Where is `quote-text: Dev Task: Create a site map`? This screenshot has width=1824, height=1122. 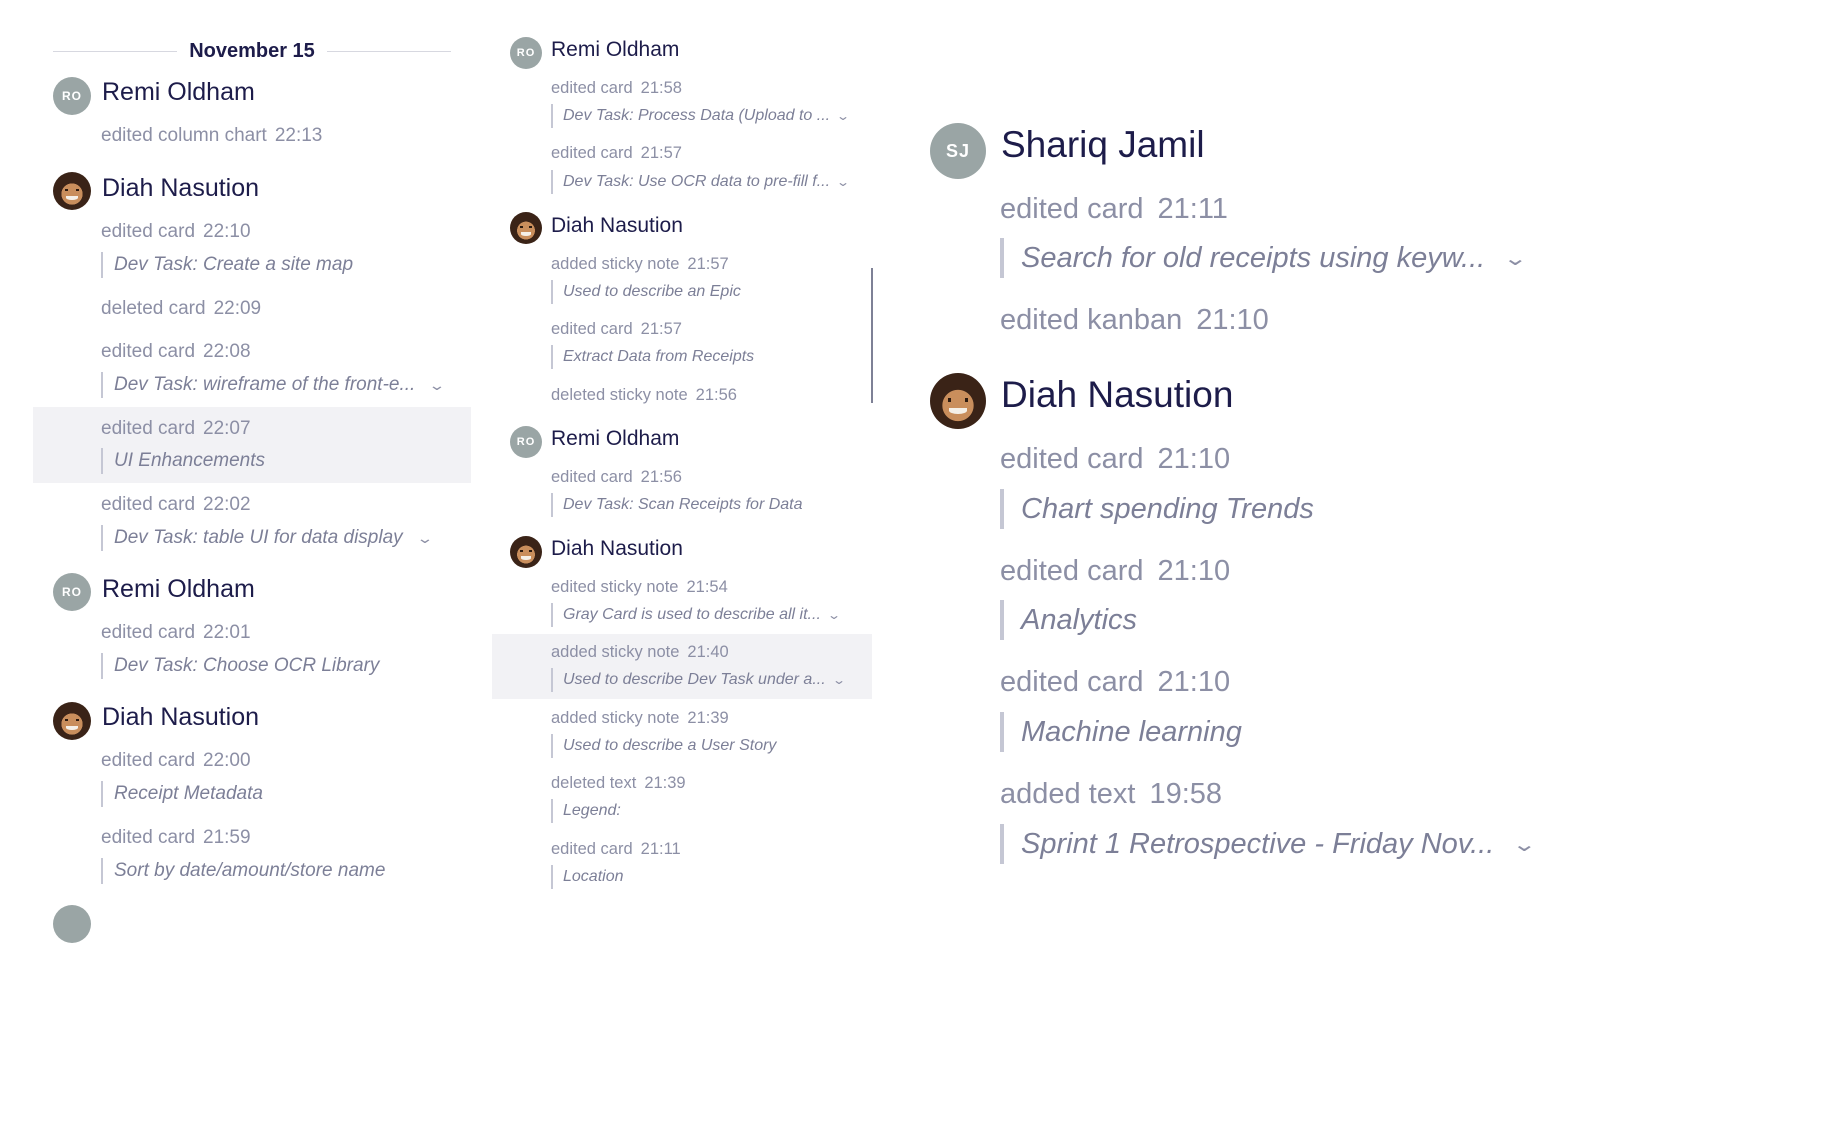
quote-text: Dev Task: Create a site map is located at coordinates (234, 264).